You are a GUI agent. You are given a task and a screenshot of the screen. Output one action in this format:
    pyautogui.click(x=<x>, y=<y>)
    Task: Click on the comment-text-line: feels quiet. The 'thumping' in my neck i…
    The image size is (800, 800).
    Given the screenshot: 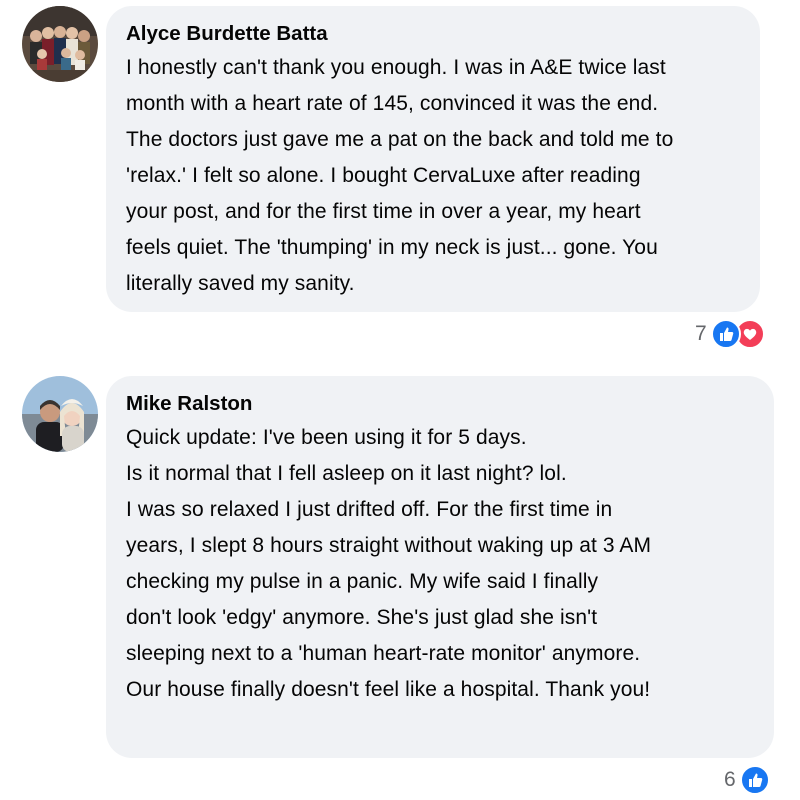 What is the action you would take?
    pyautogui.click(x=392, y=247)
    